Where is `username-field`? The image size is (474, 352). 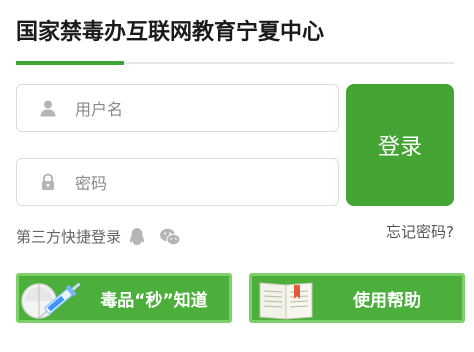
username-field is located at coordinates (177, 108).